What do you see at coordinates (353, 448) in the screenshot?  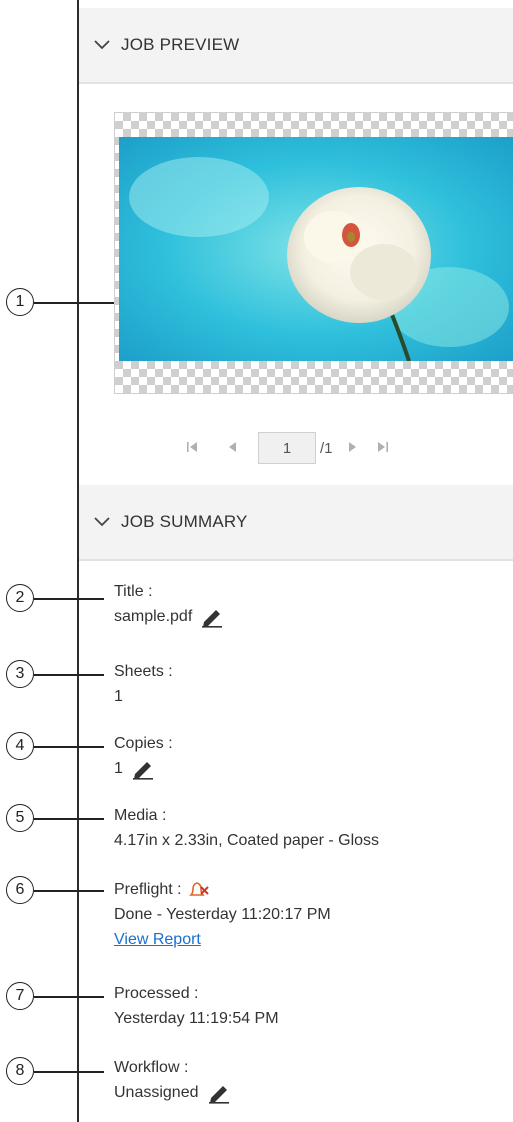 I see `next-page-icon` at bounding box center [353, 448].